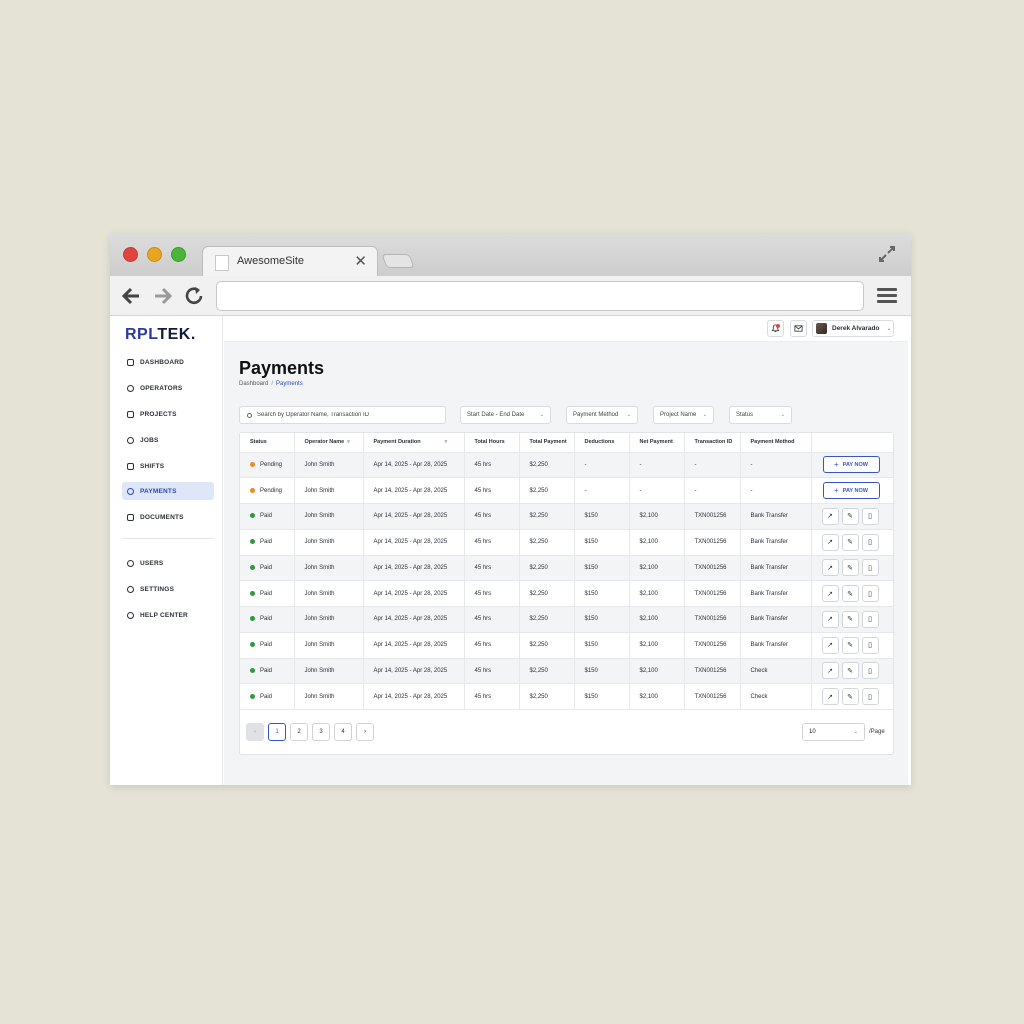 The image size is (1024, 1024). Describe the element at coordinates (887, 254) in the screenshot. I see `fullscreen-icon` at that location.